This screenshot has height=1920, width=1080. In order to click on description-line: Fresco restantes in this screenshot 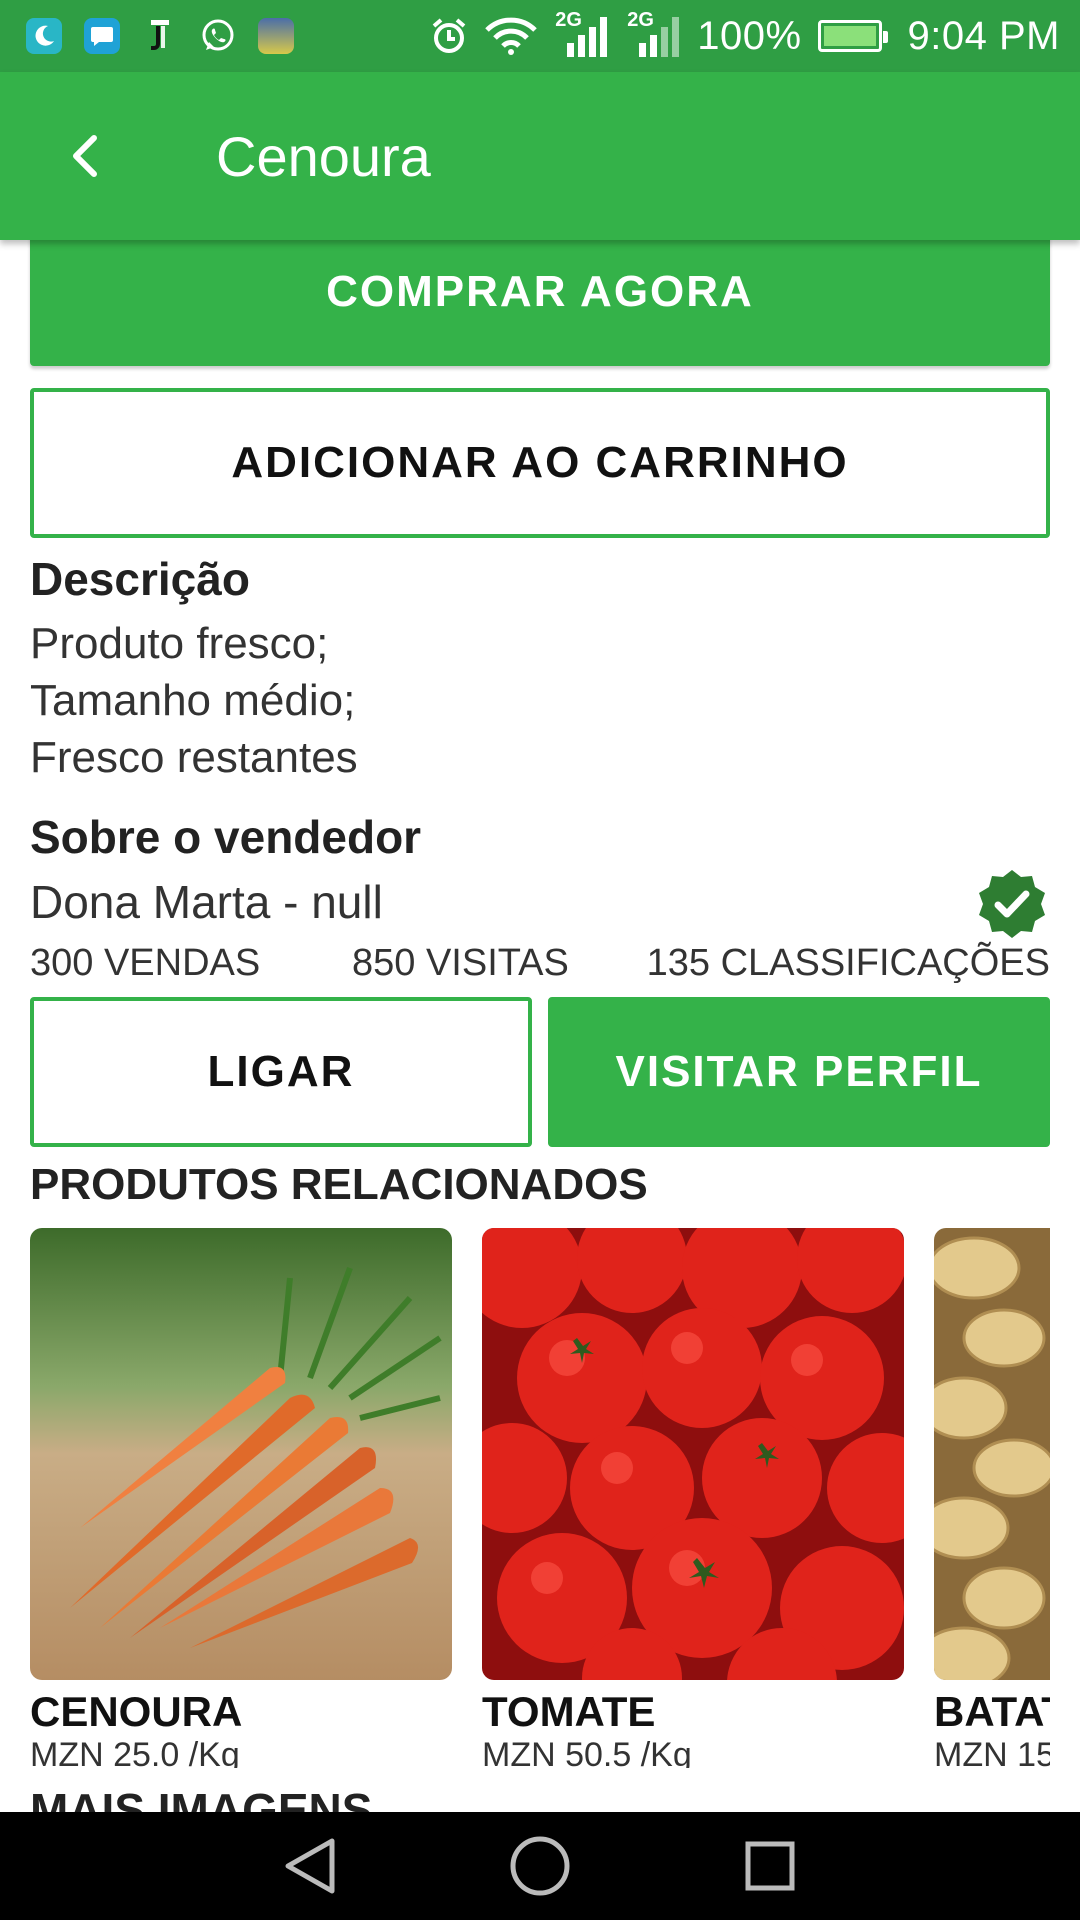, I will do `click(194, 757)`.